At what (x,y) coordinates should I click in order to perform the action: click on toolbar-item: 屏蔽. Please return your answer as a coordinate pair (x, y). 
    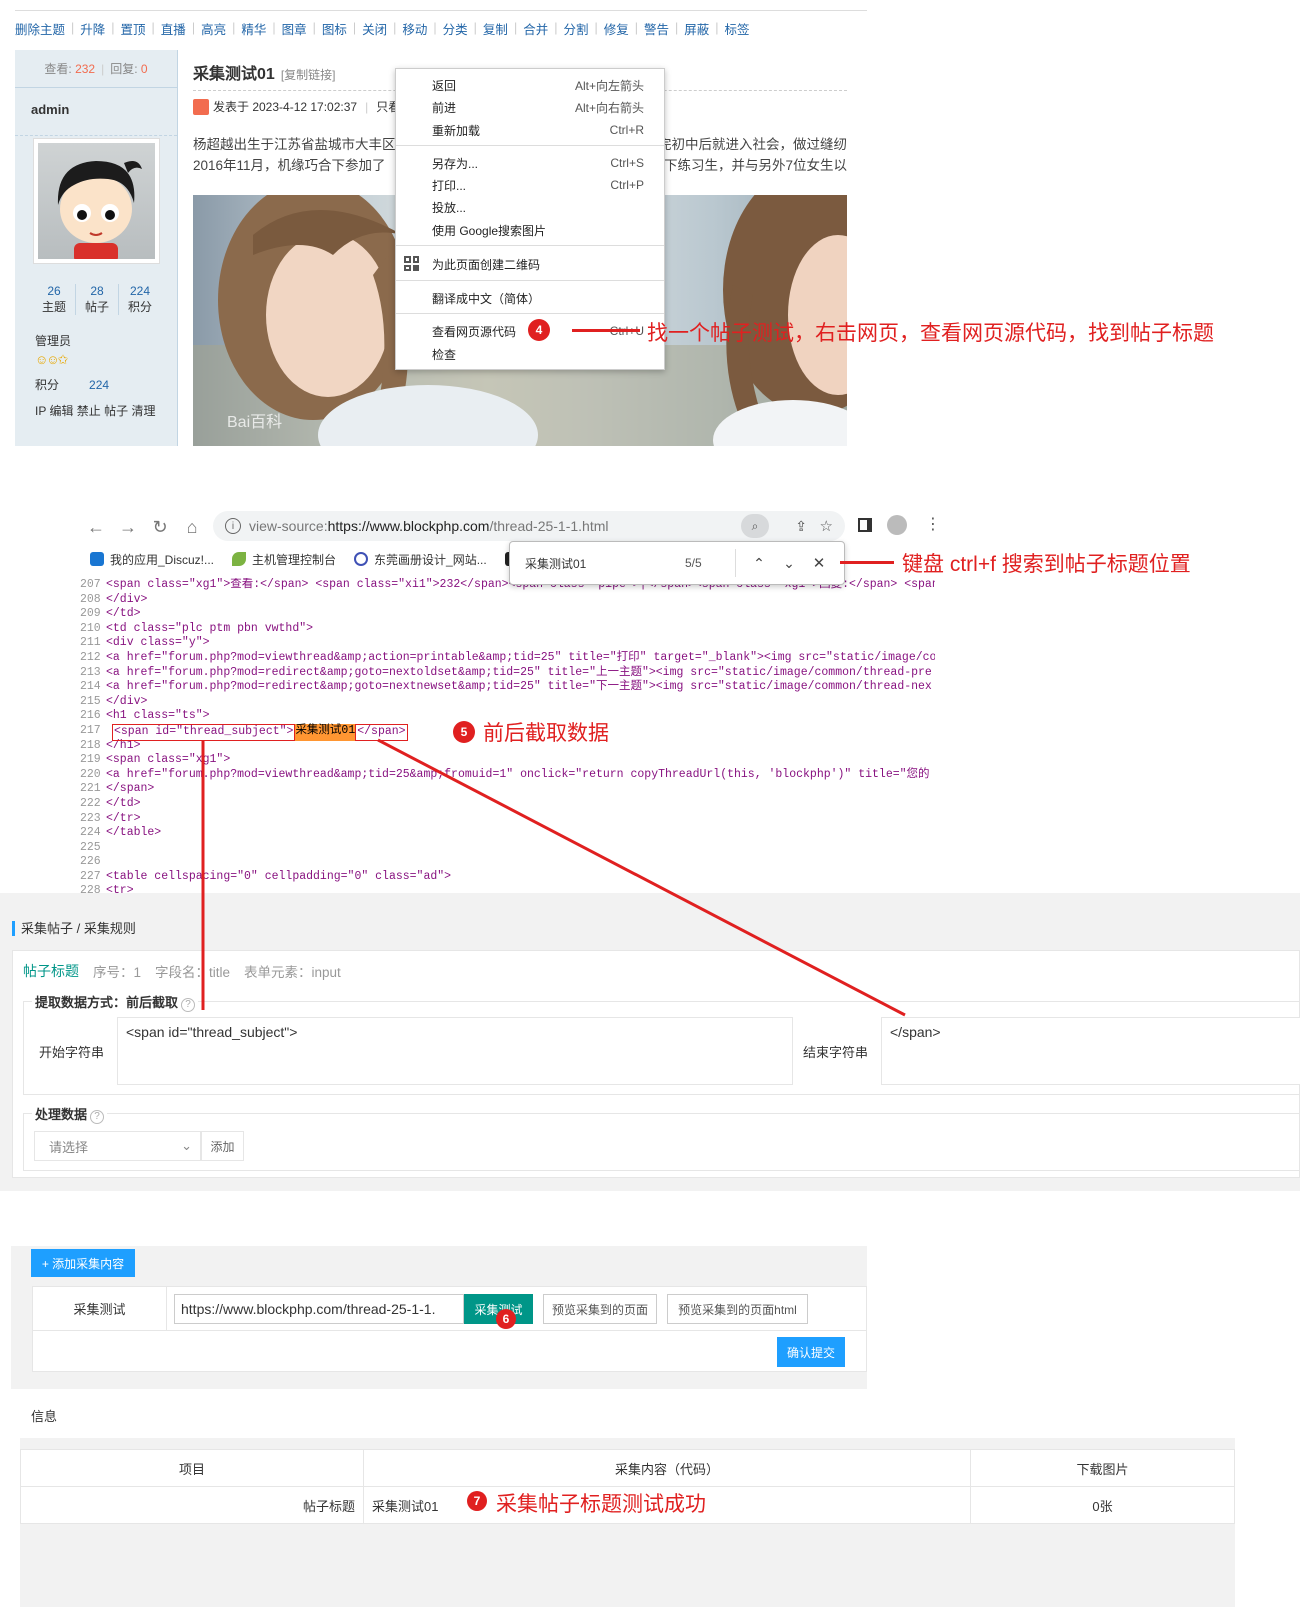
    Looking at the image, I should click on (696, 28).